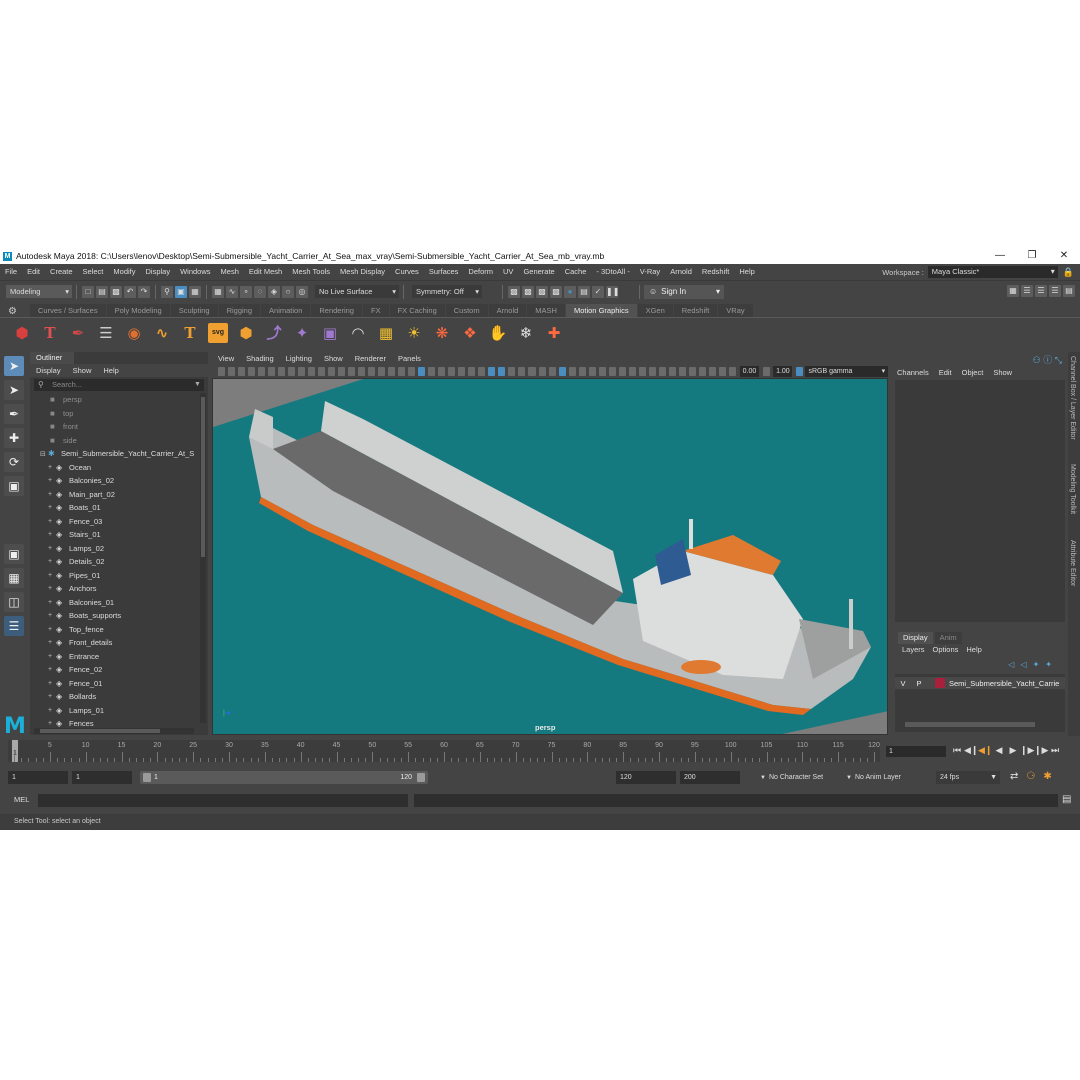 The width and height of the screenshot is (1080, 1080). Describe the element at coordinates (116, 616) in the screenshot. I see `outliner-item-row: + ◈ Boats_supports` at that location.